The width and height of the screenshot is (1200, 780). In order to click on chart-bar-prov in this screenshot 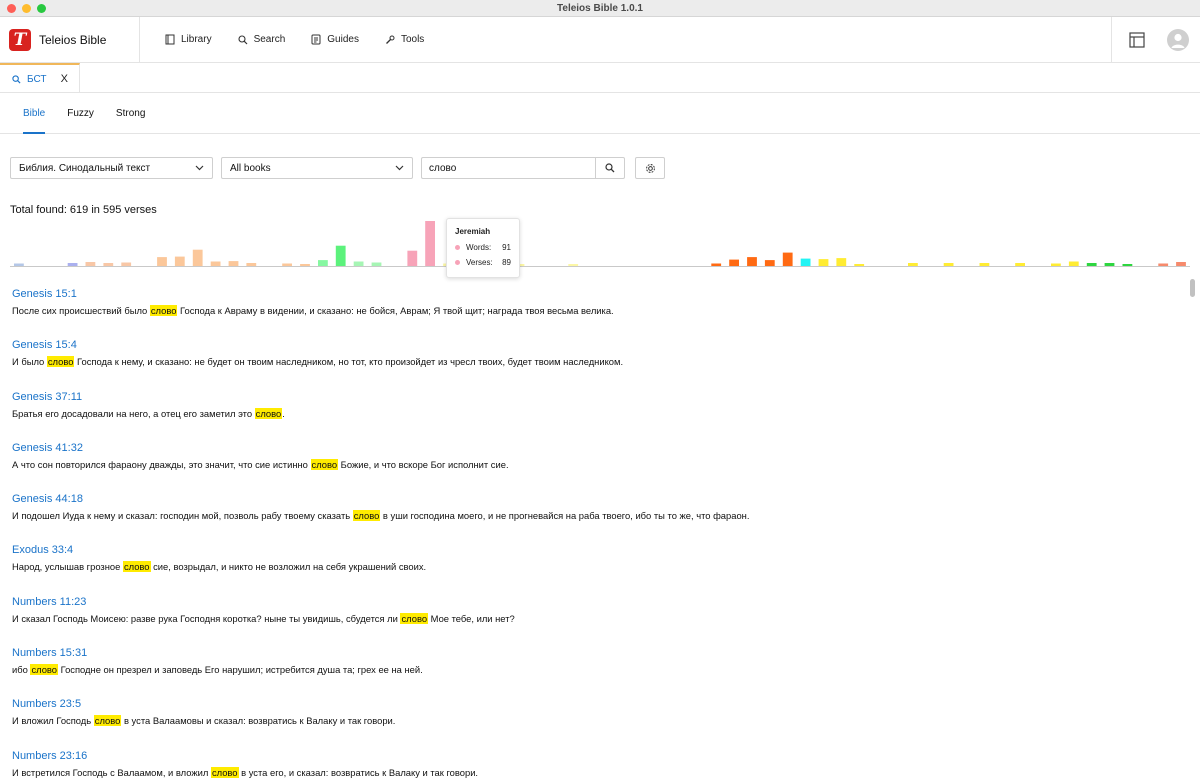, I will do `click(358, 264)`.